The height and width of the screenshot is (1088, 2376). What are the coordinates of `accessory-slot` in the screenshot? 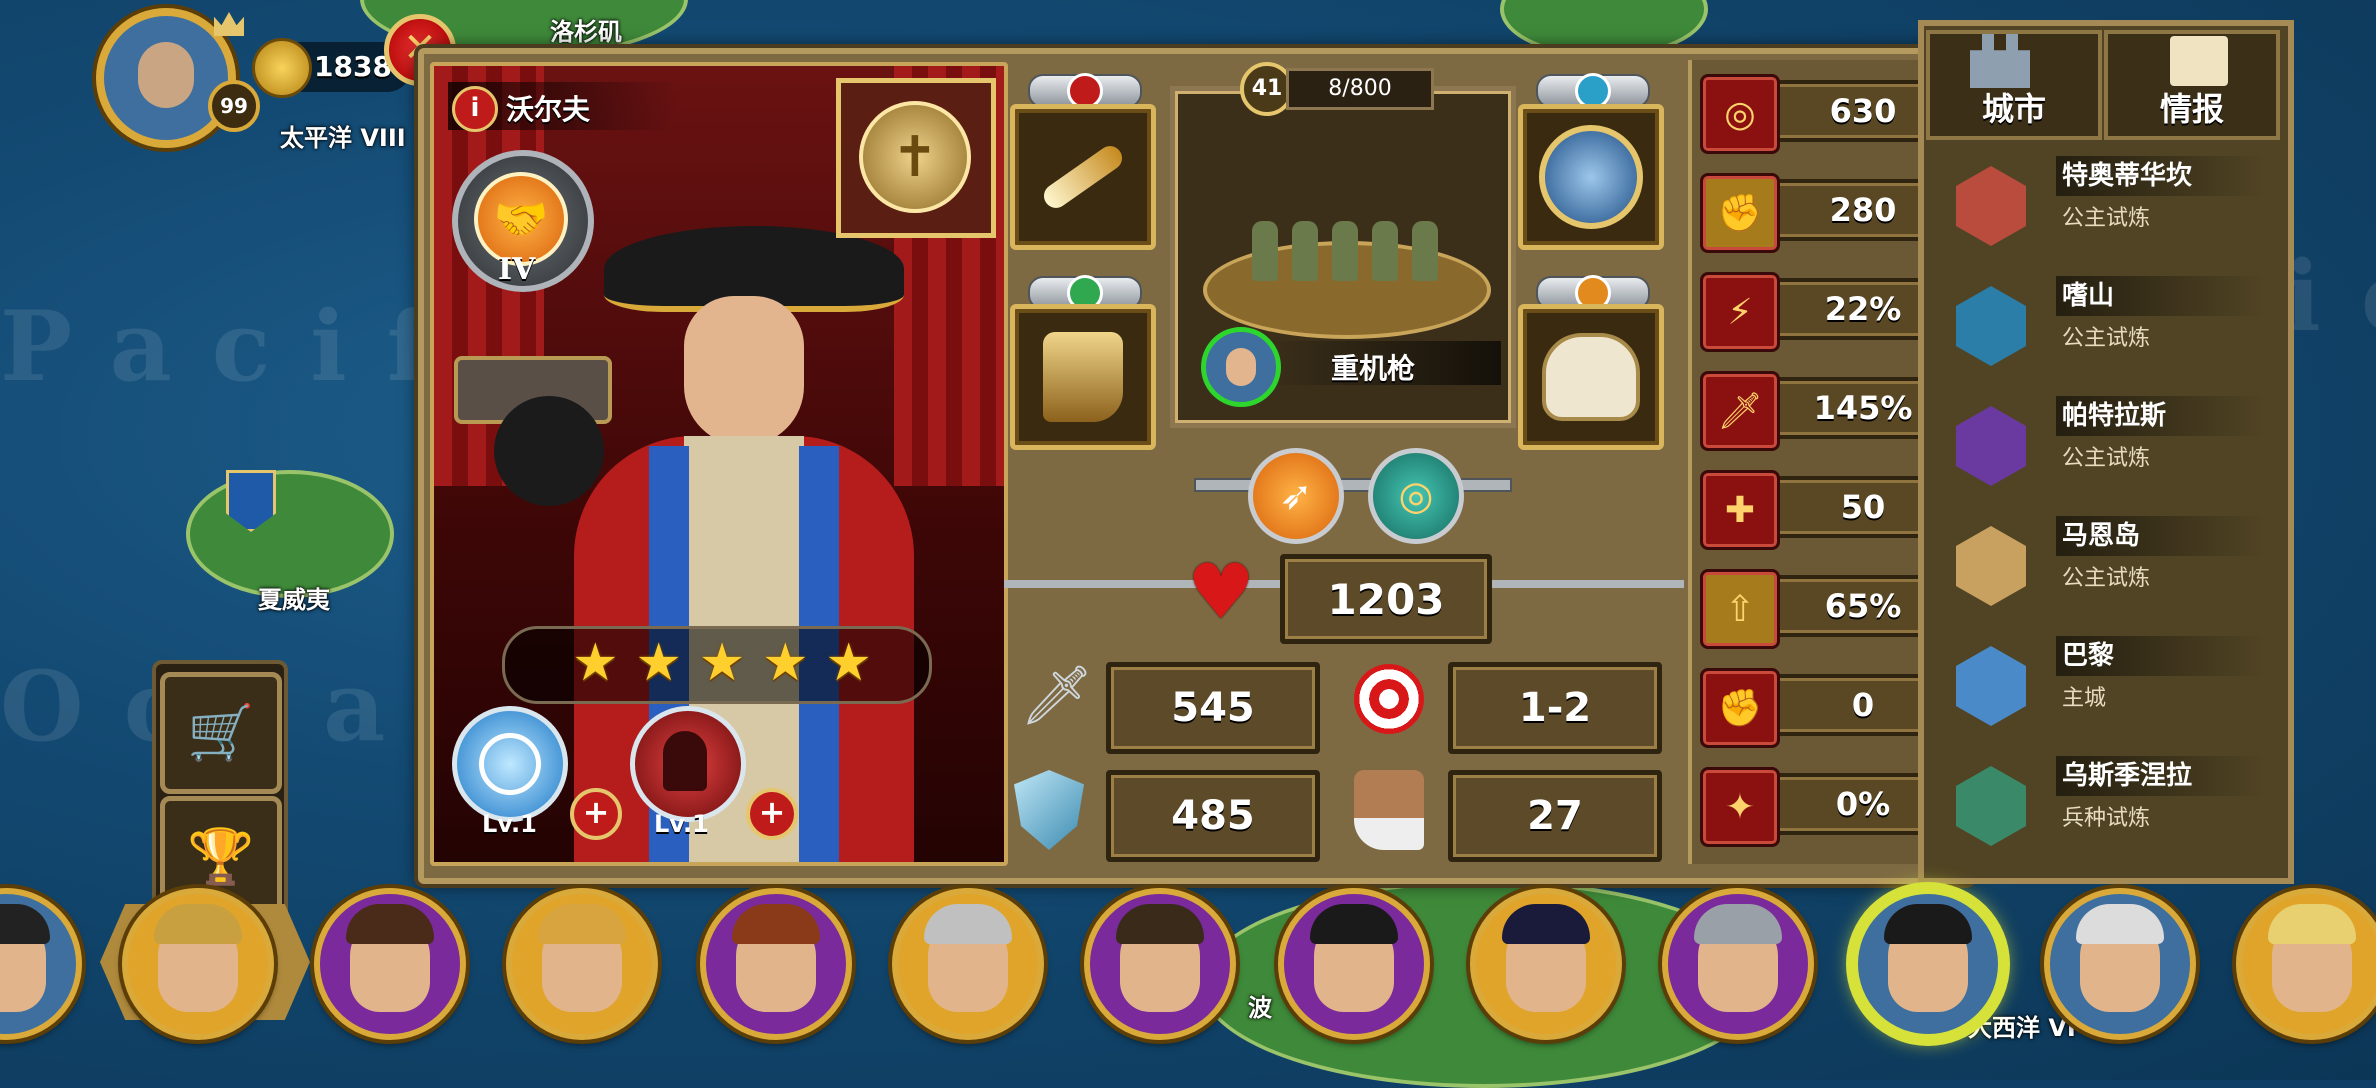 It's located at (1591, 377).